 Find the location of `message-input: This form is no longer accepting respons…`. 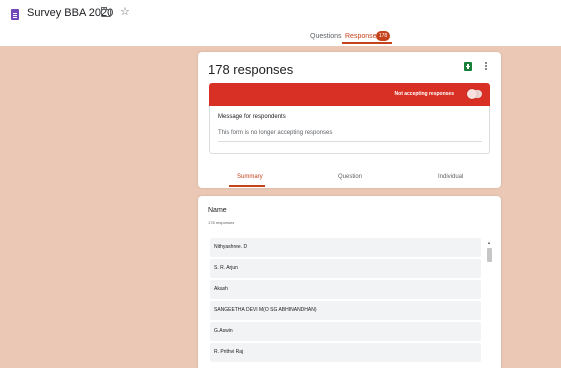

message-input: This form is no longer accepting respons… is located at coordinates (275, 133).